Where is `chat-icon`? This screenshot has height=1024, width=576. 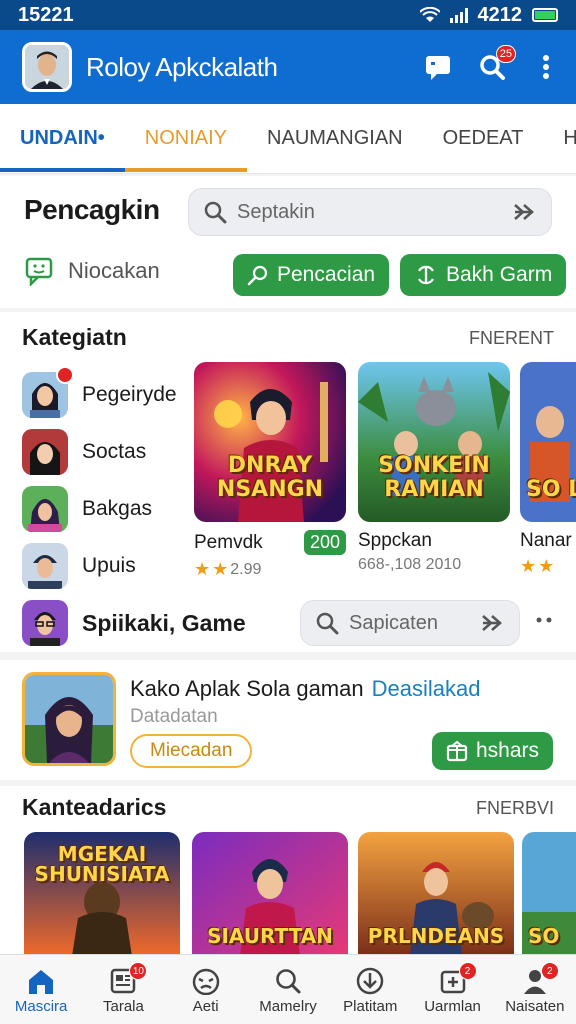 chat-icon is located at coordinates (438, 67).